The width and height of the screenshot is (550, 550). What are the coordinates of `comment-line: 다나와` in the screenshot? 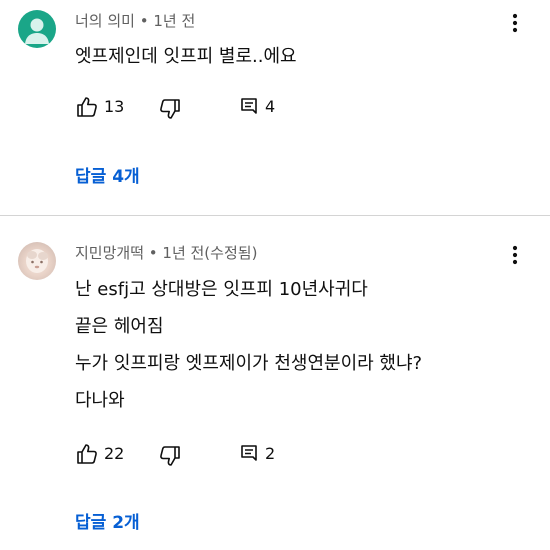 It's located at (100, 400).